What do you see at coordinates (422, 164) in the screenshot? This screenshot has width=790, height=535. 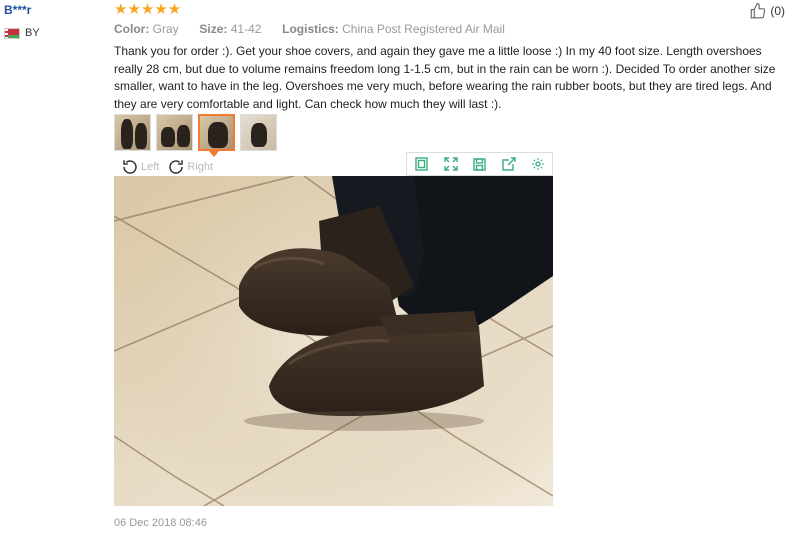 I see `fit-icon` at bounding box center [422, 164].